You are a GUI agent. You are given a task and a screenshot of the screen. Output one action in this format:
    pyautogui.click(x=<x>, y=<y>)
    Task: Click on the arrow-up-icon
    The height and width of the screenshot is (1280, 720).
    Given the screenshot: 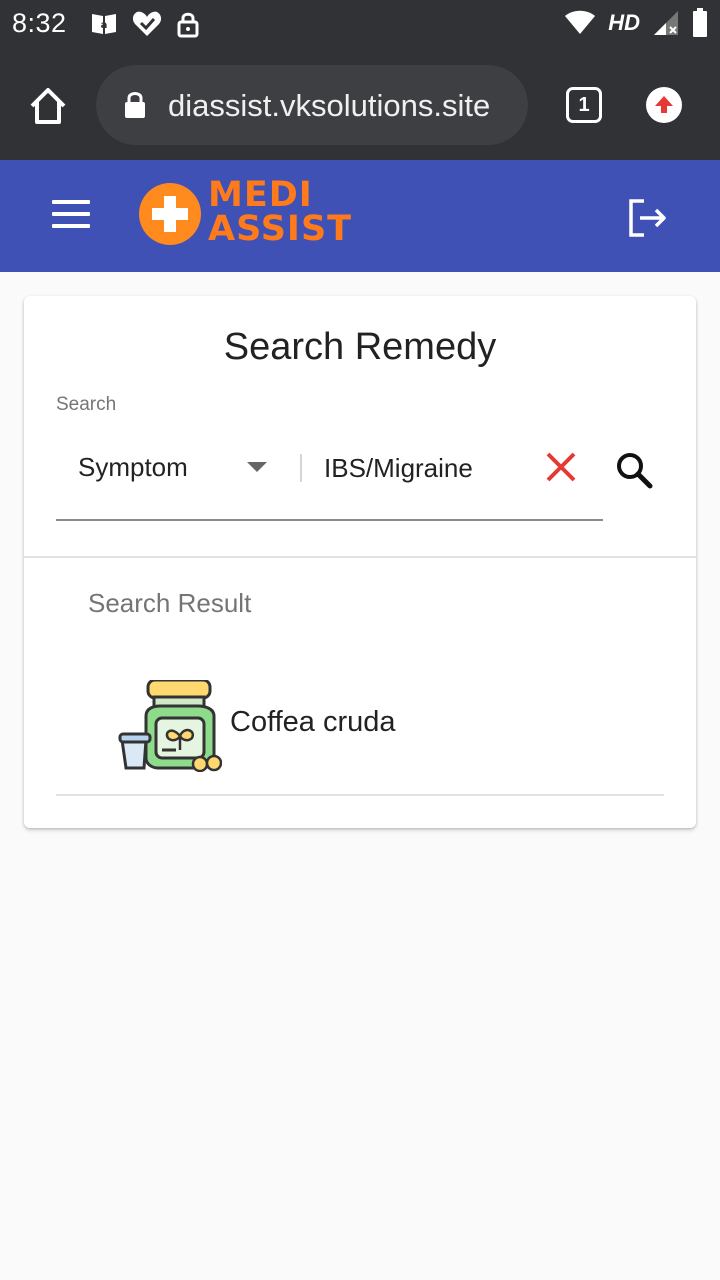 What is the action you would take?
    pyautogui.click(x=664, y=104)
    